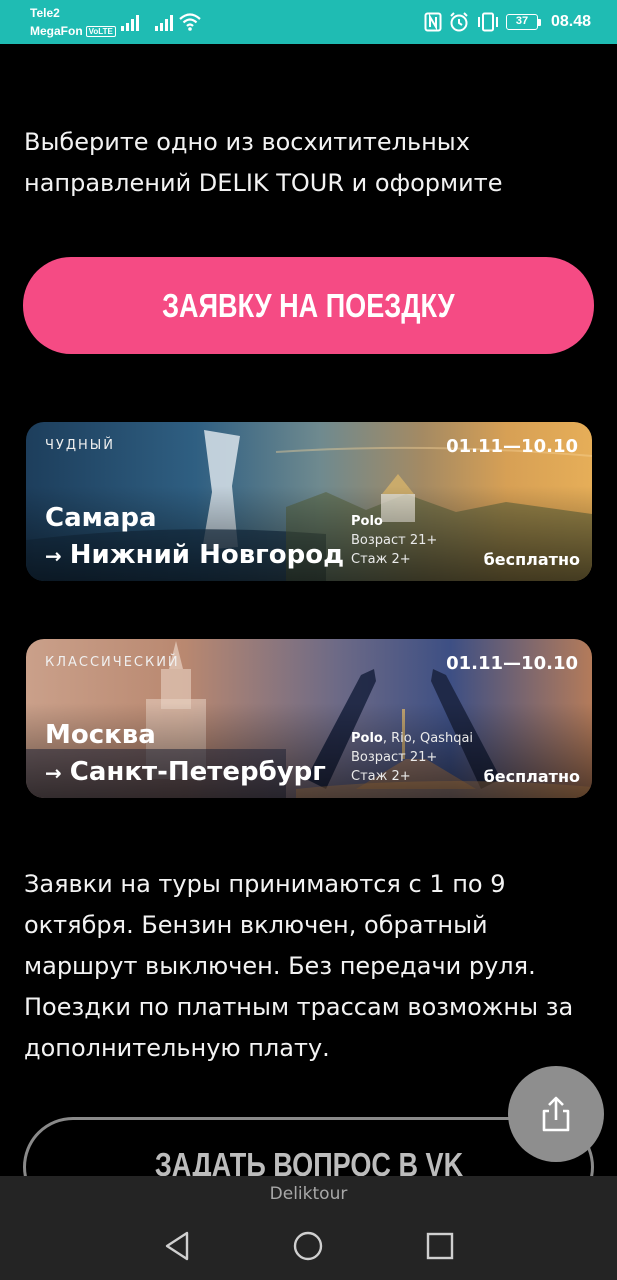 Image resolution: width=617 pixels, height=1280 pixels. I want to click on tour-car-extra: , Rio, Qashqai, so click(428, 738).